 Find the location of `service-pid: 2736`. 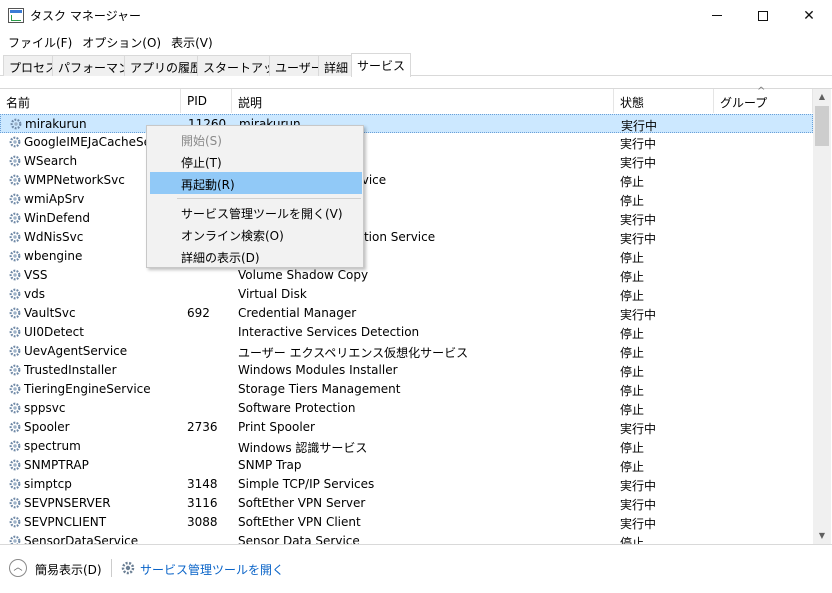

service-pid: 2736 is located at coordinates (202, 427).